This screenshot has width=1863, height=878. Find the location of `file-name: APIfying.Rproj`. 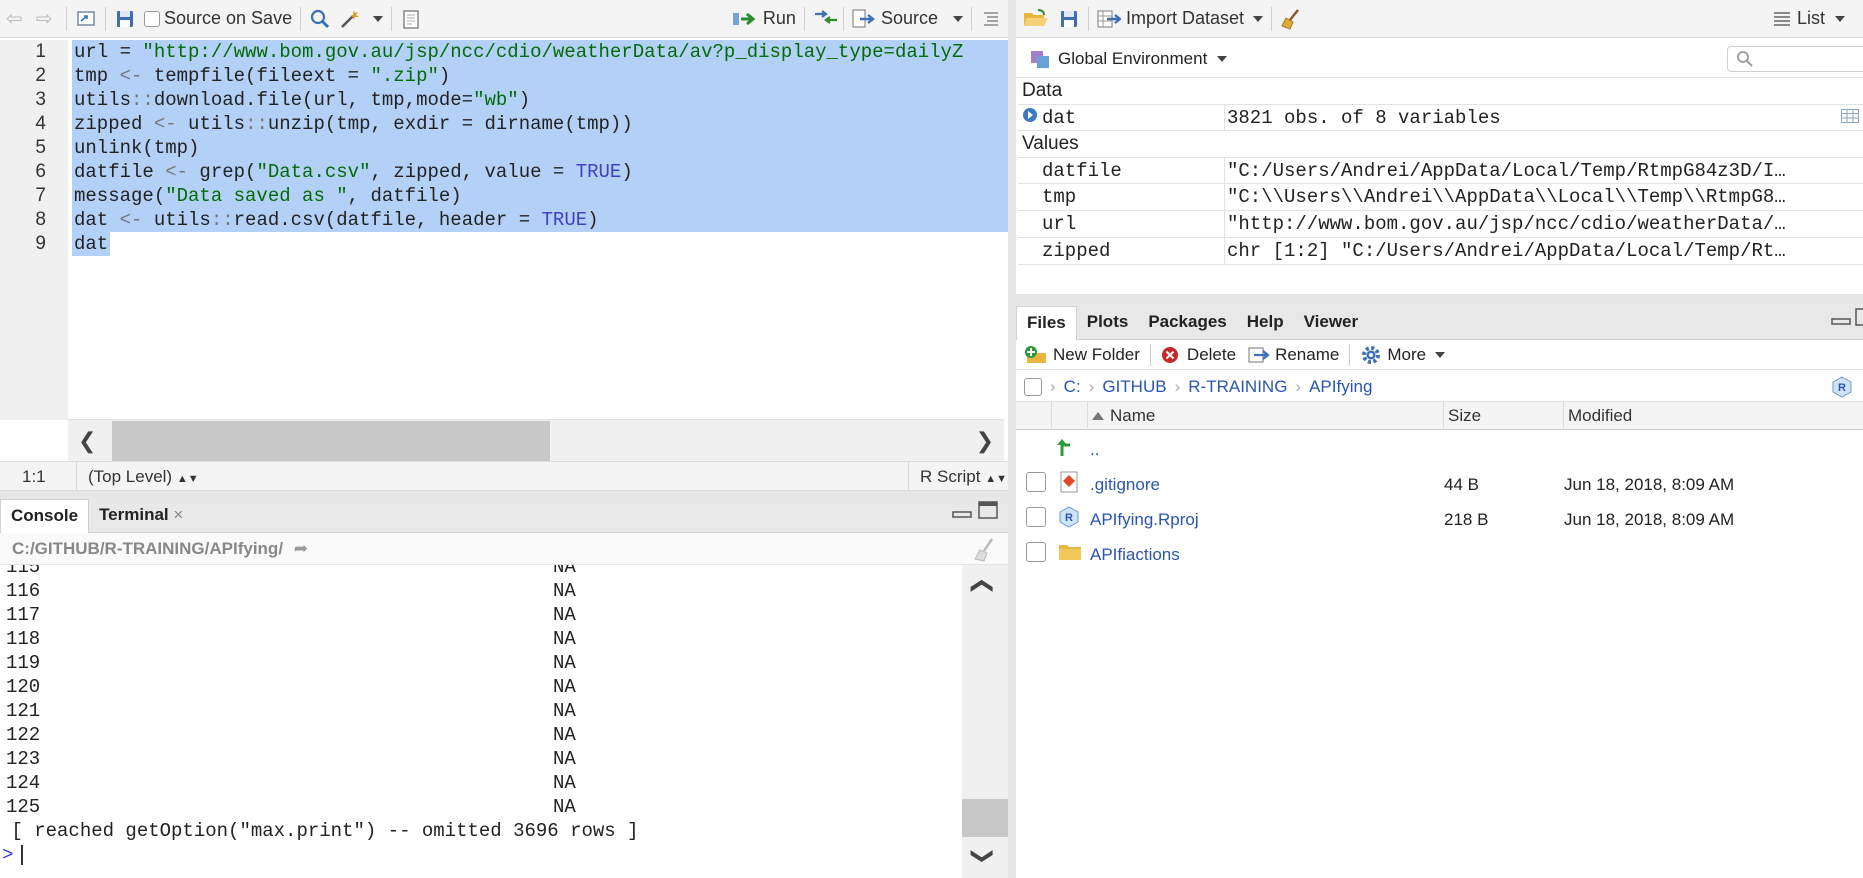

file-name: APIfying.Rproj is located at coordinates (1266, 520).